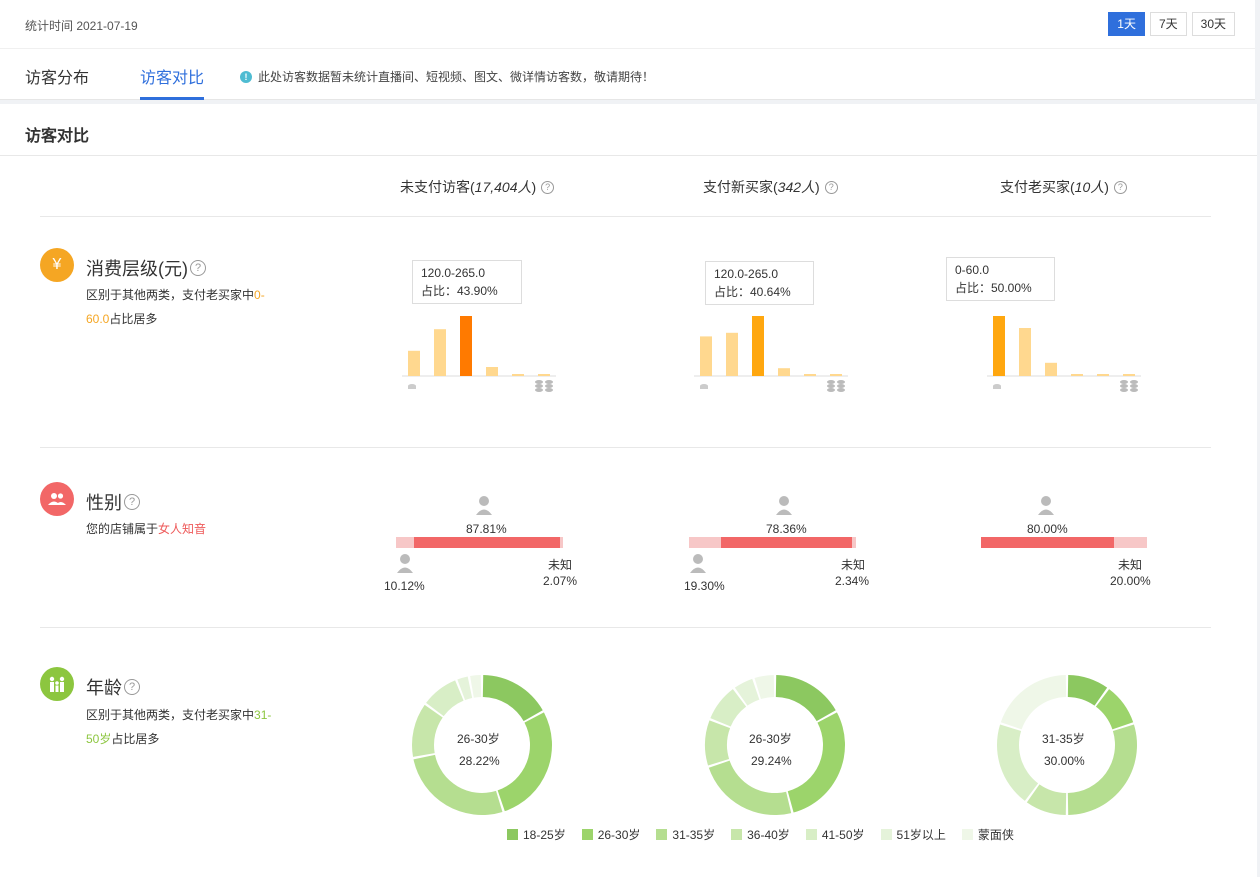 This screenshot has height=877, width=1260. I want to click on range-selector: 1天 7天 30天, so click(1171, 24).